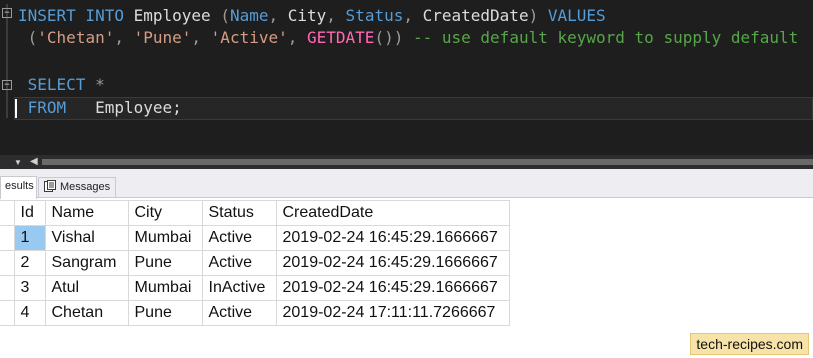 This screenshot has height=358, width=813. I want to click on dropdown-arrow-icon: ▼, so click(18, 162).